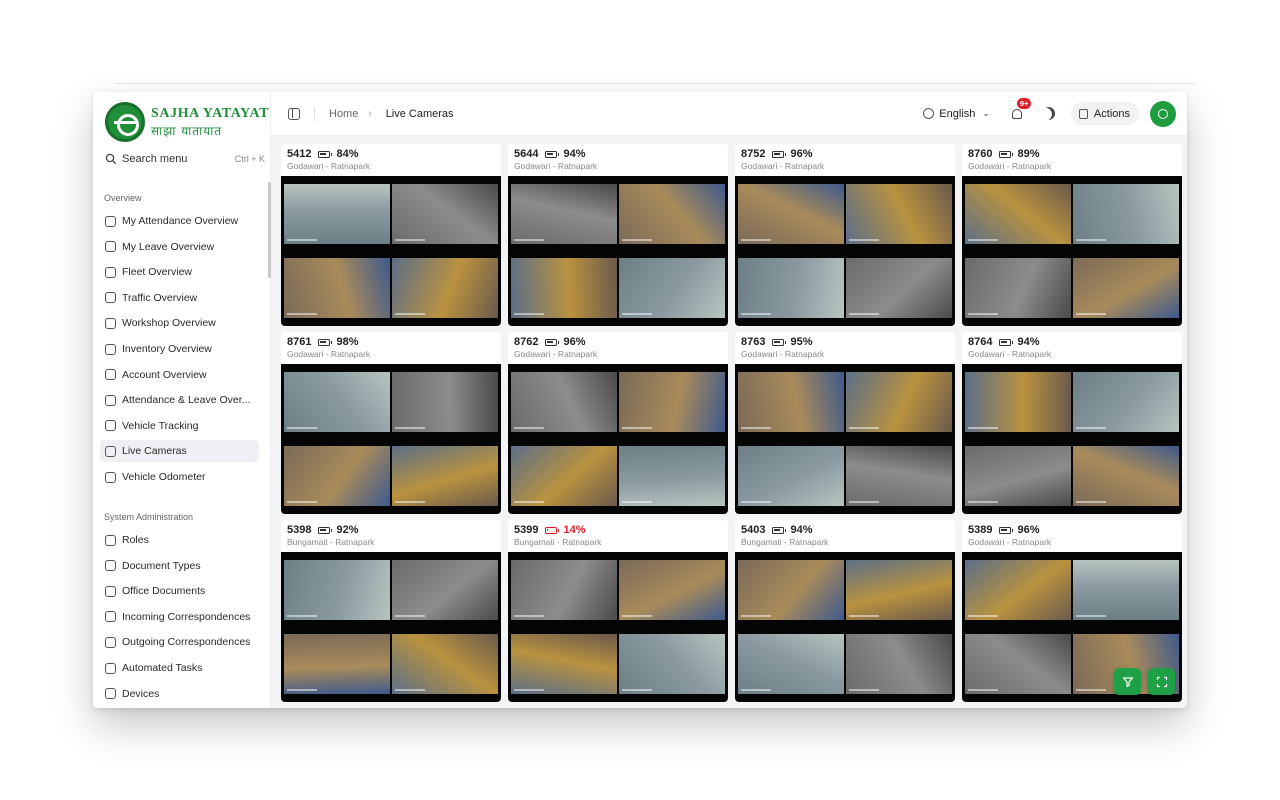  I want to click on sidebar-item-devices: Devices, so click(179, 694).